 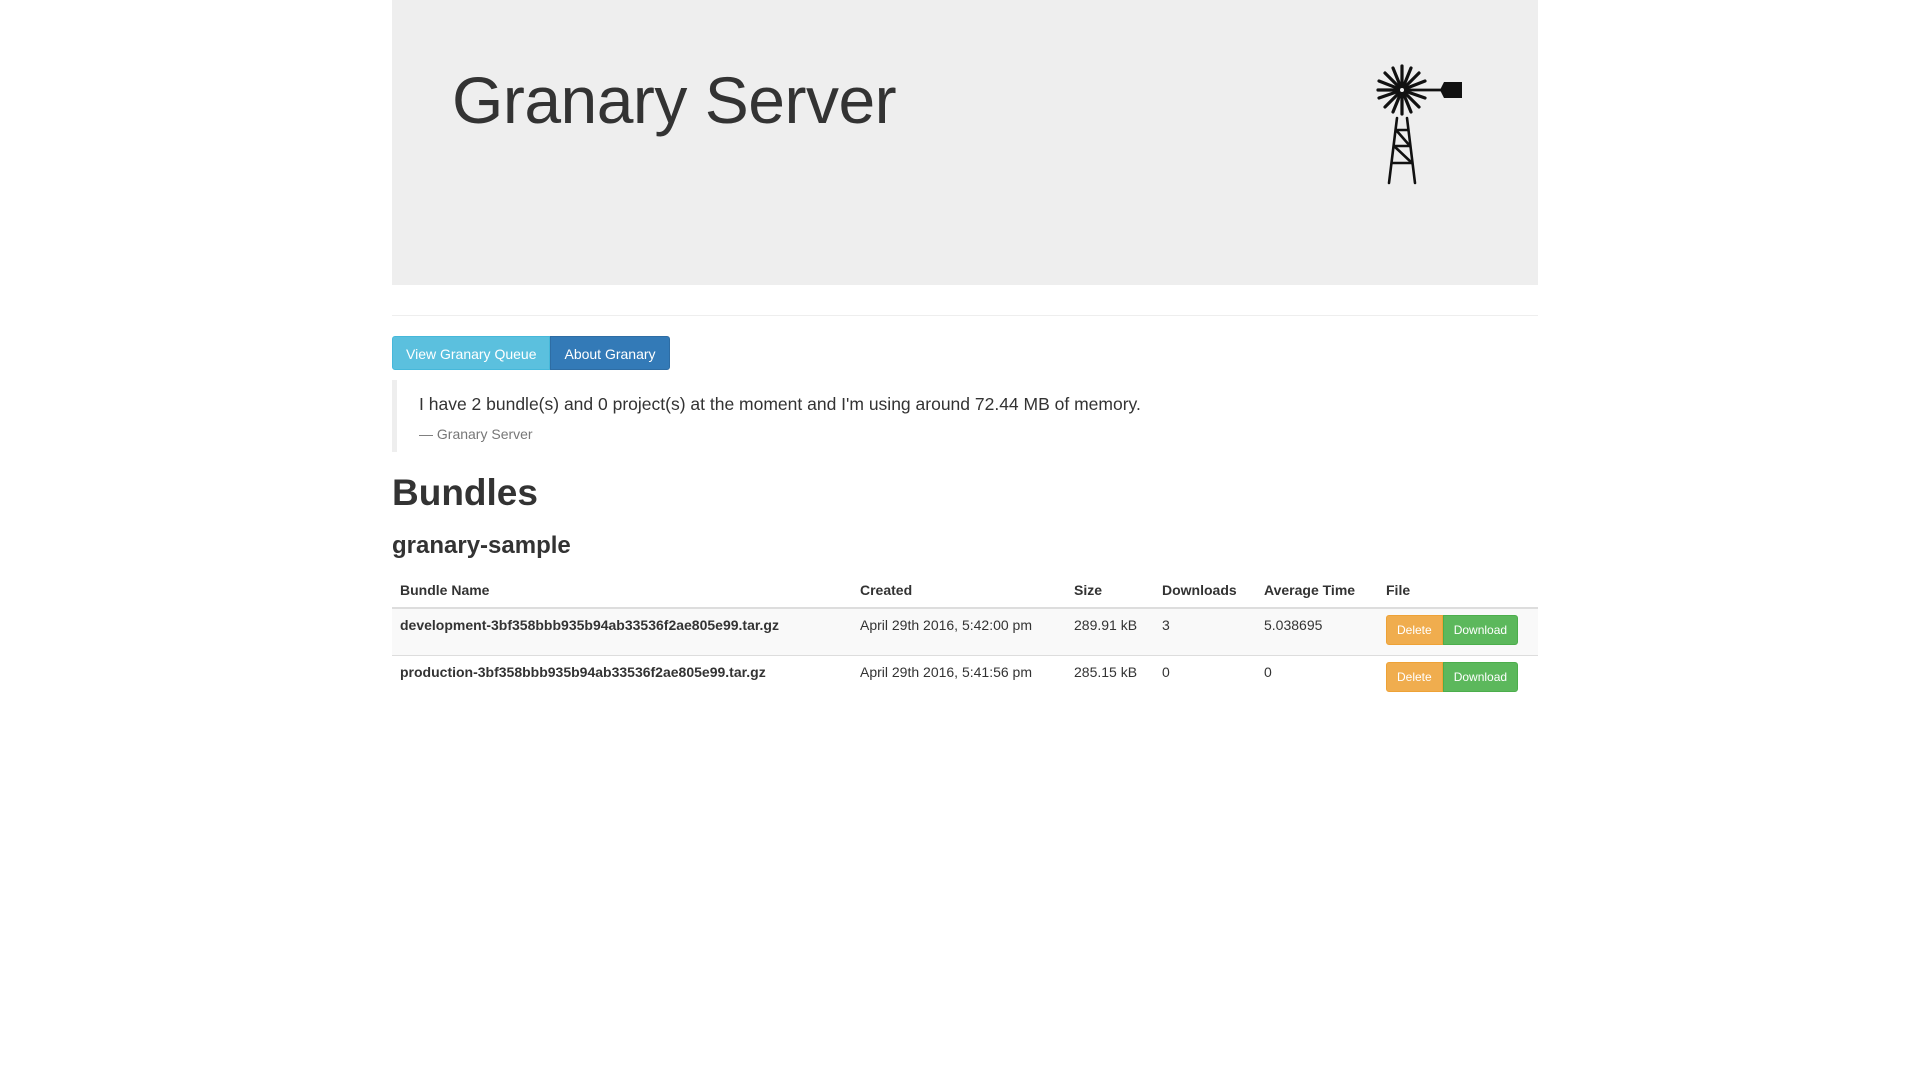 What do you see at coordinates (465, 492) in the screenshot?
I see `bundles-heading: Bundles` at bounding box center [465, 492].